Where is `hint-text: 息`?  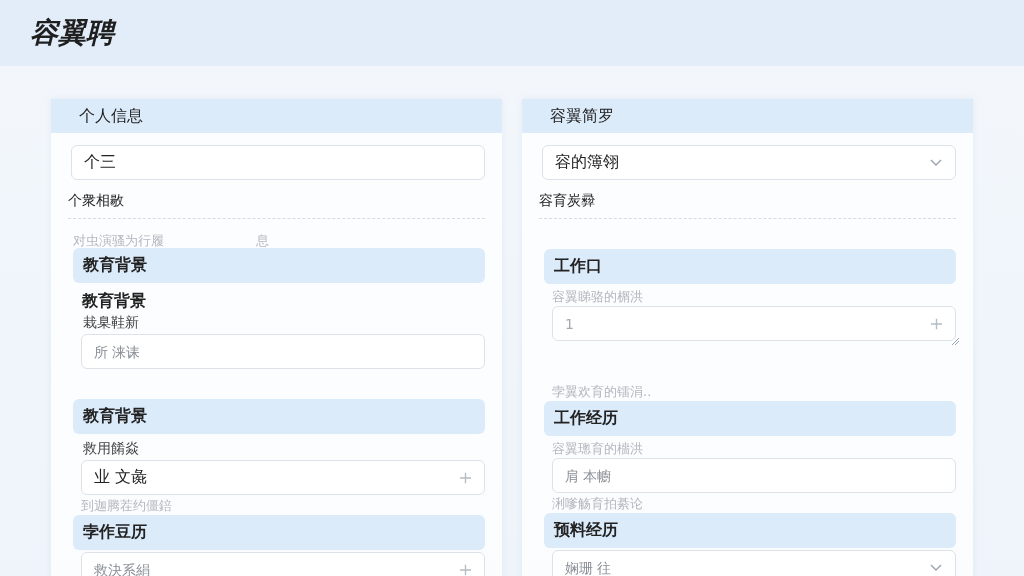
hint-text: 息 is located at coordinates (262, 240).